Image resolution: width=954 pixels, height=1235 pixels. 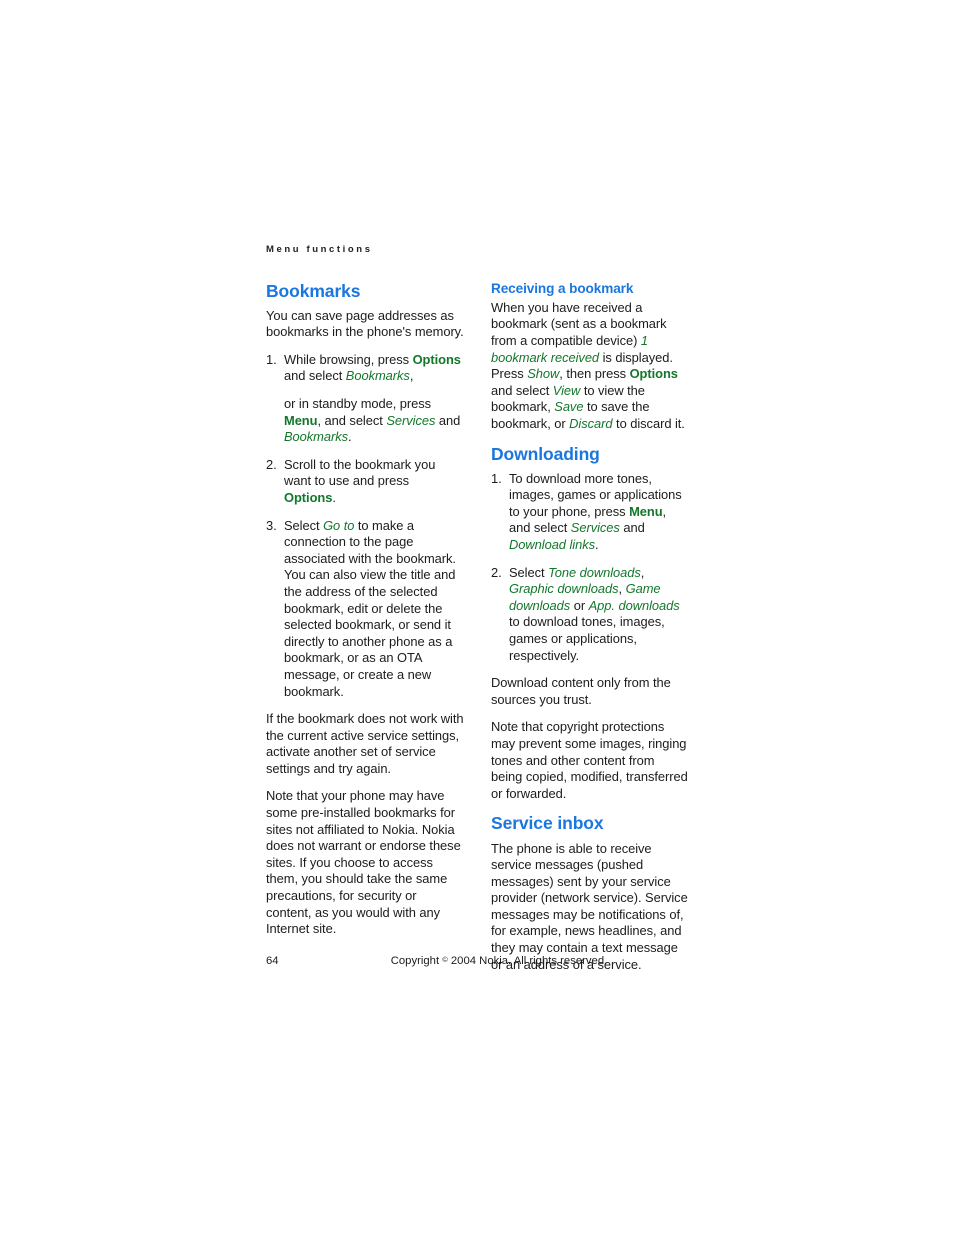 I want to click on section-heading-bookmarks: Bookmarks, so click(x=313, y=290).